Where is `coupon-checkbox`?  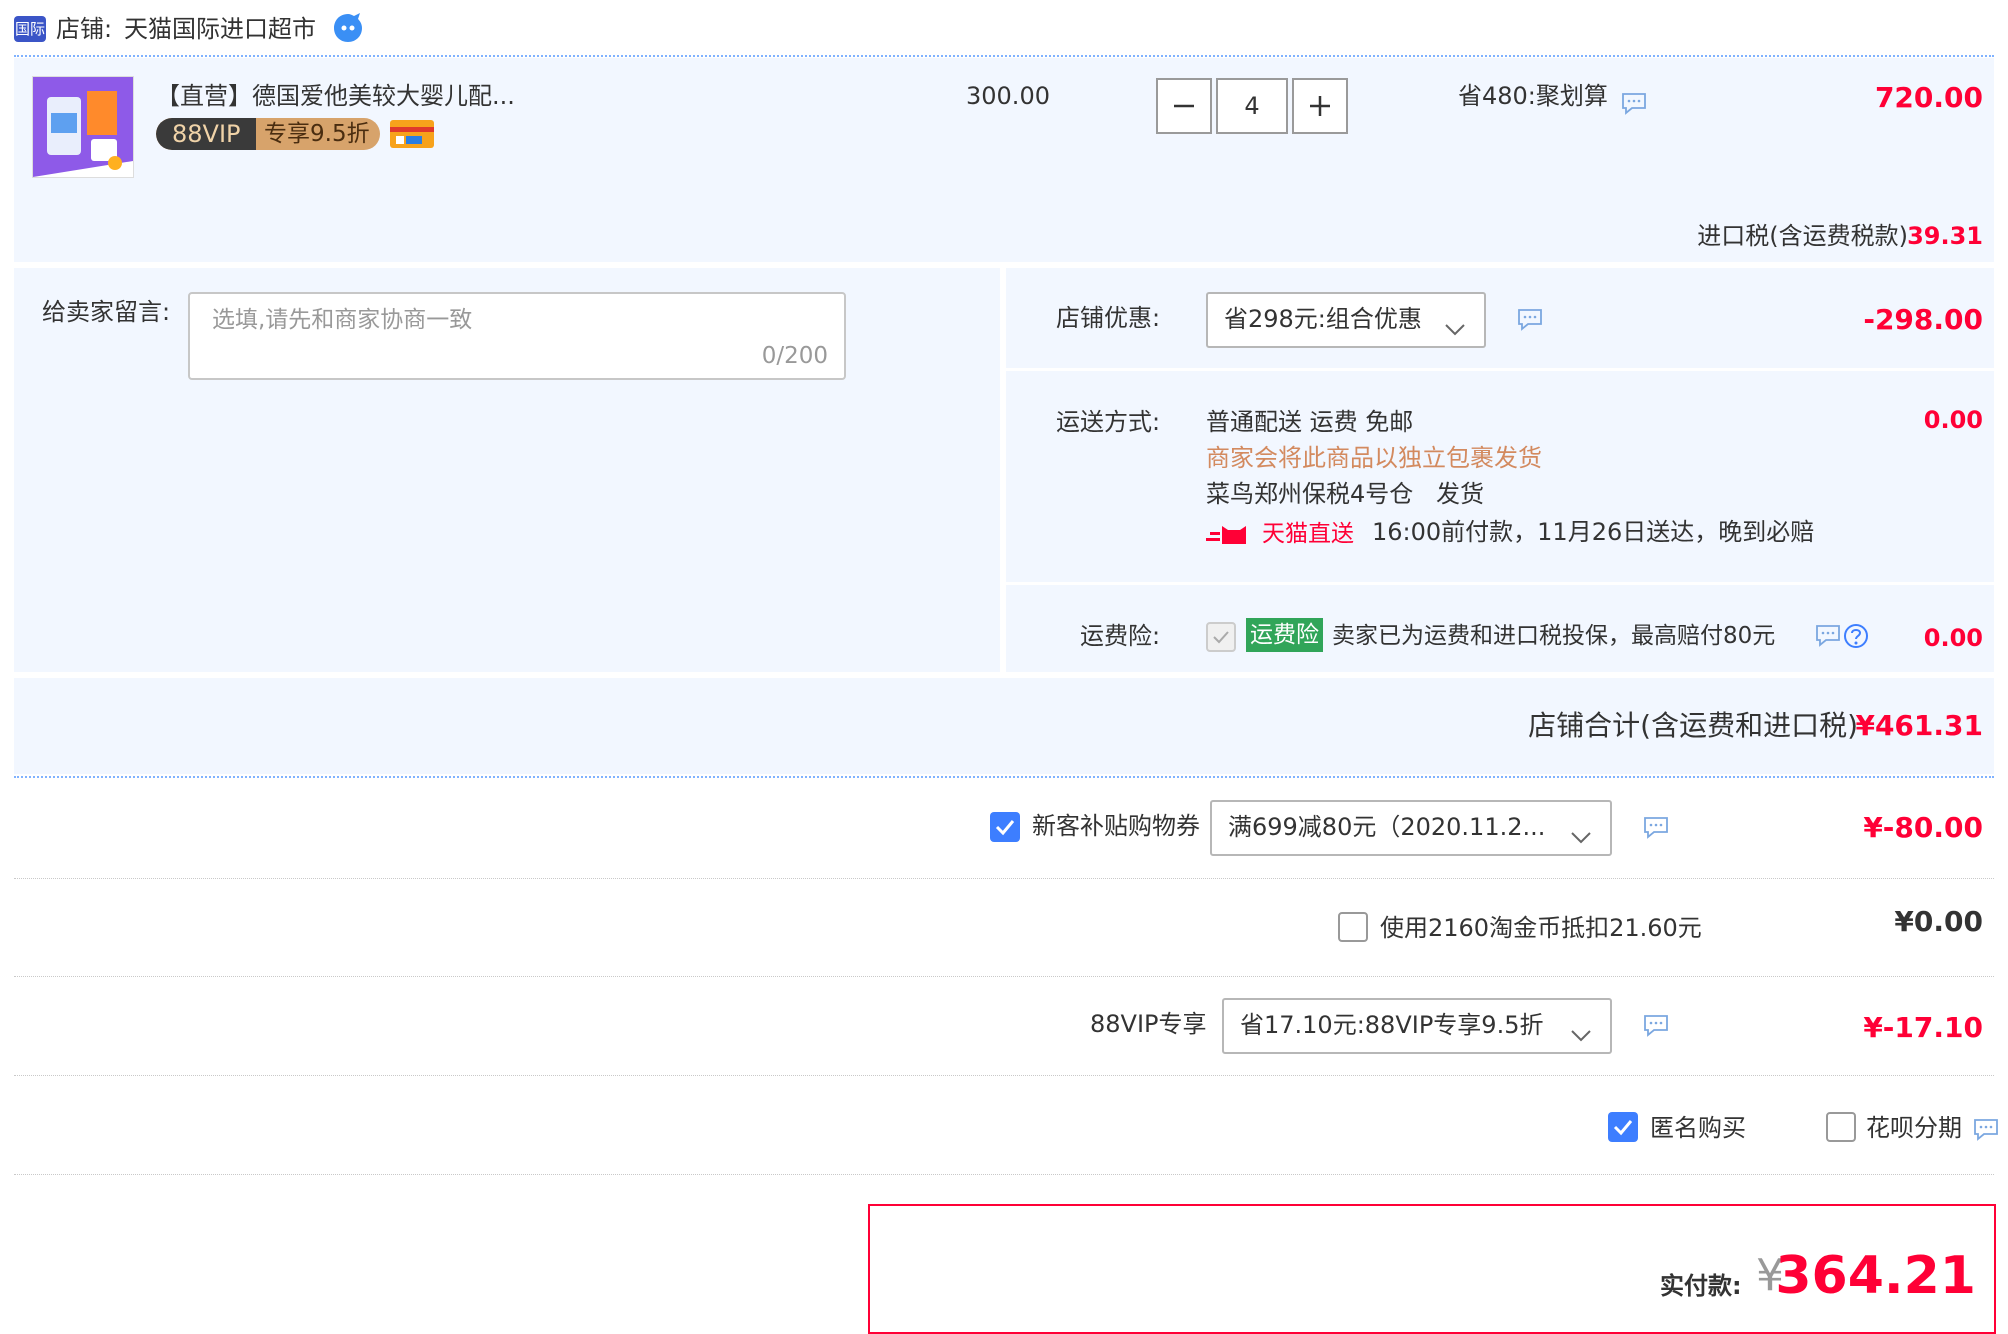 coupon-checkbox is located at coordinates (1005, 827).